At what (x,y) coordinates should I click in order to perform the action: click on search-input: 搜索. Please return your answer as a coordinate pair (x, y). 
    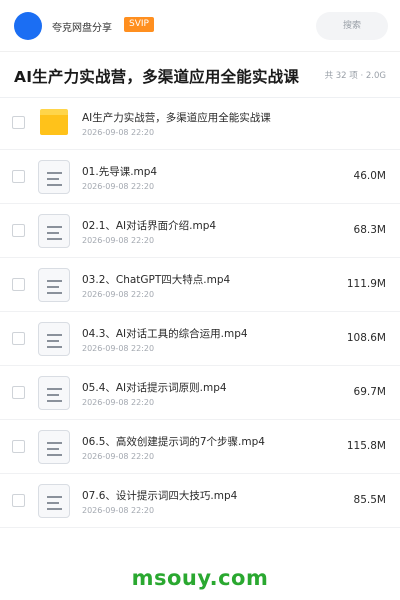
    Looking at the image, I should click on (352, 26).